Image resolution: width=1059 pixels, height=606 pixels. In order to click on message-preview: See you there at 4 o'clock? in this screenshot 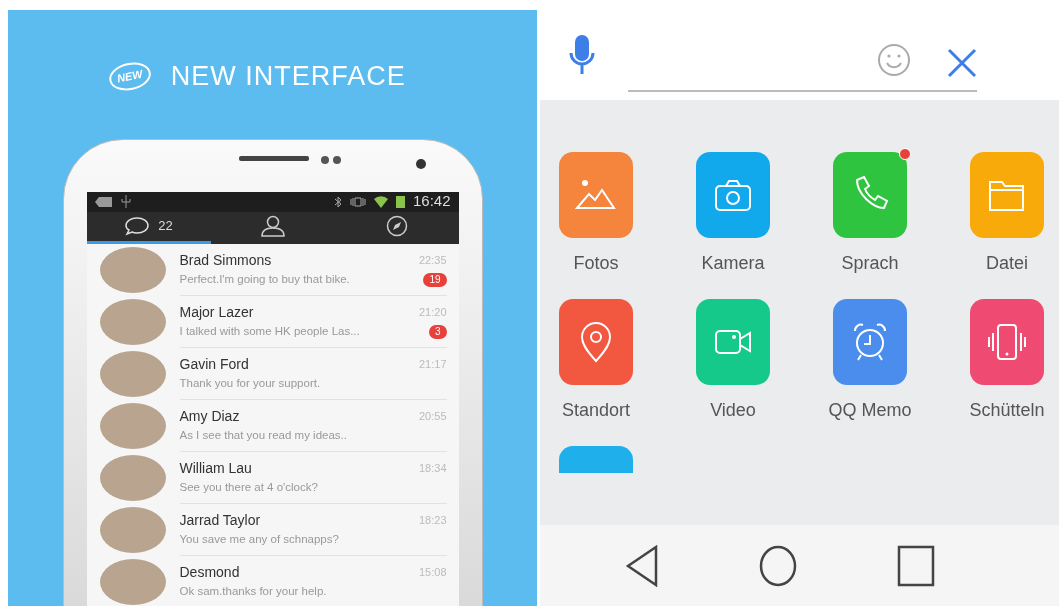, I will do `click(249, 487)`.